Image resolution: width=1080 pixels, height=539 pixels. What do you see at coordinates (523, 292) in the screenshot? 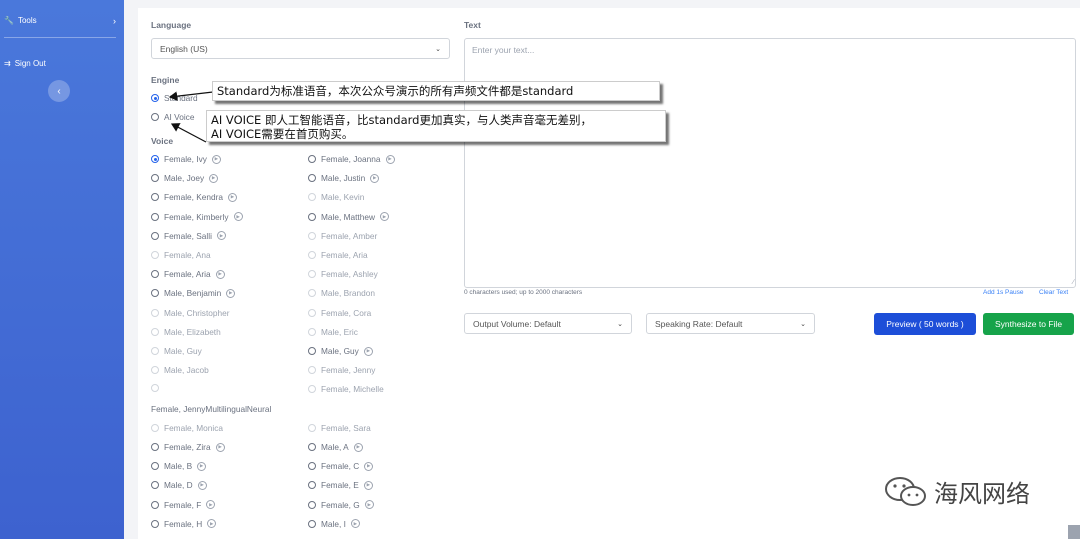
I see `character-counter: 0 characters used; up to 2000 characters` at bounding box center [523, 292].